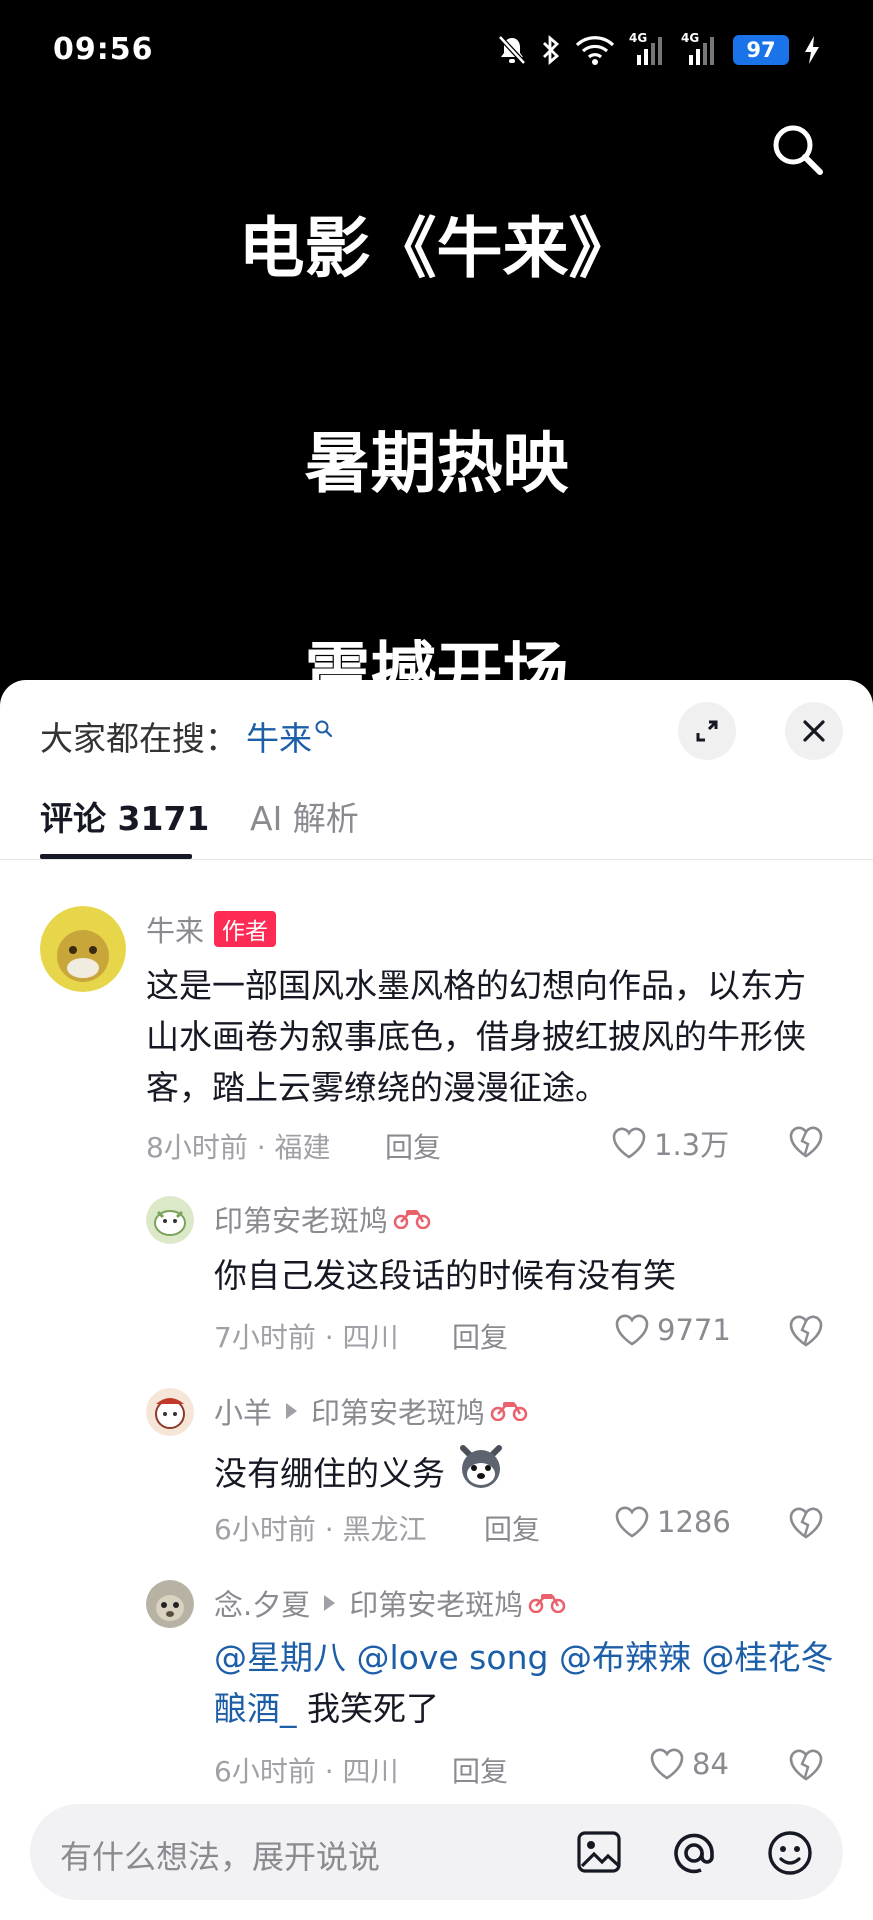 This screenshot has height=1920, width=873. What do you see at coordinates (761, 50) in the screenshot?
I see `battery-icon: 97` at bounding box center [761, 50].